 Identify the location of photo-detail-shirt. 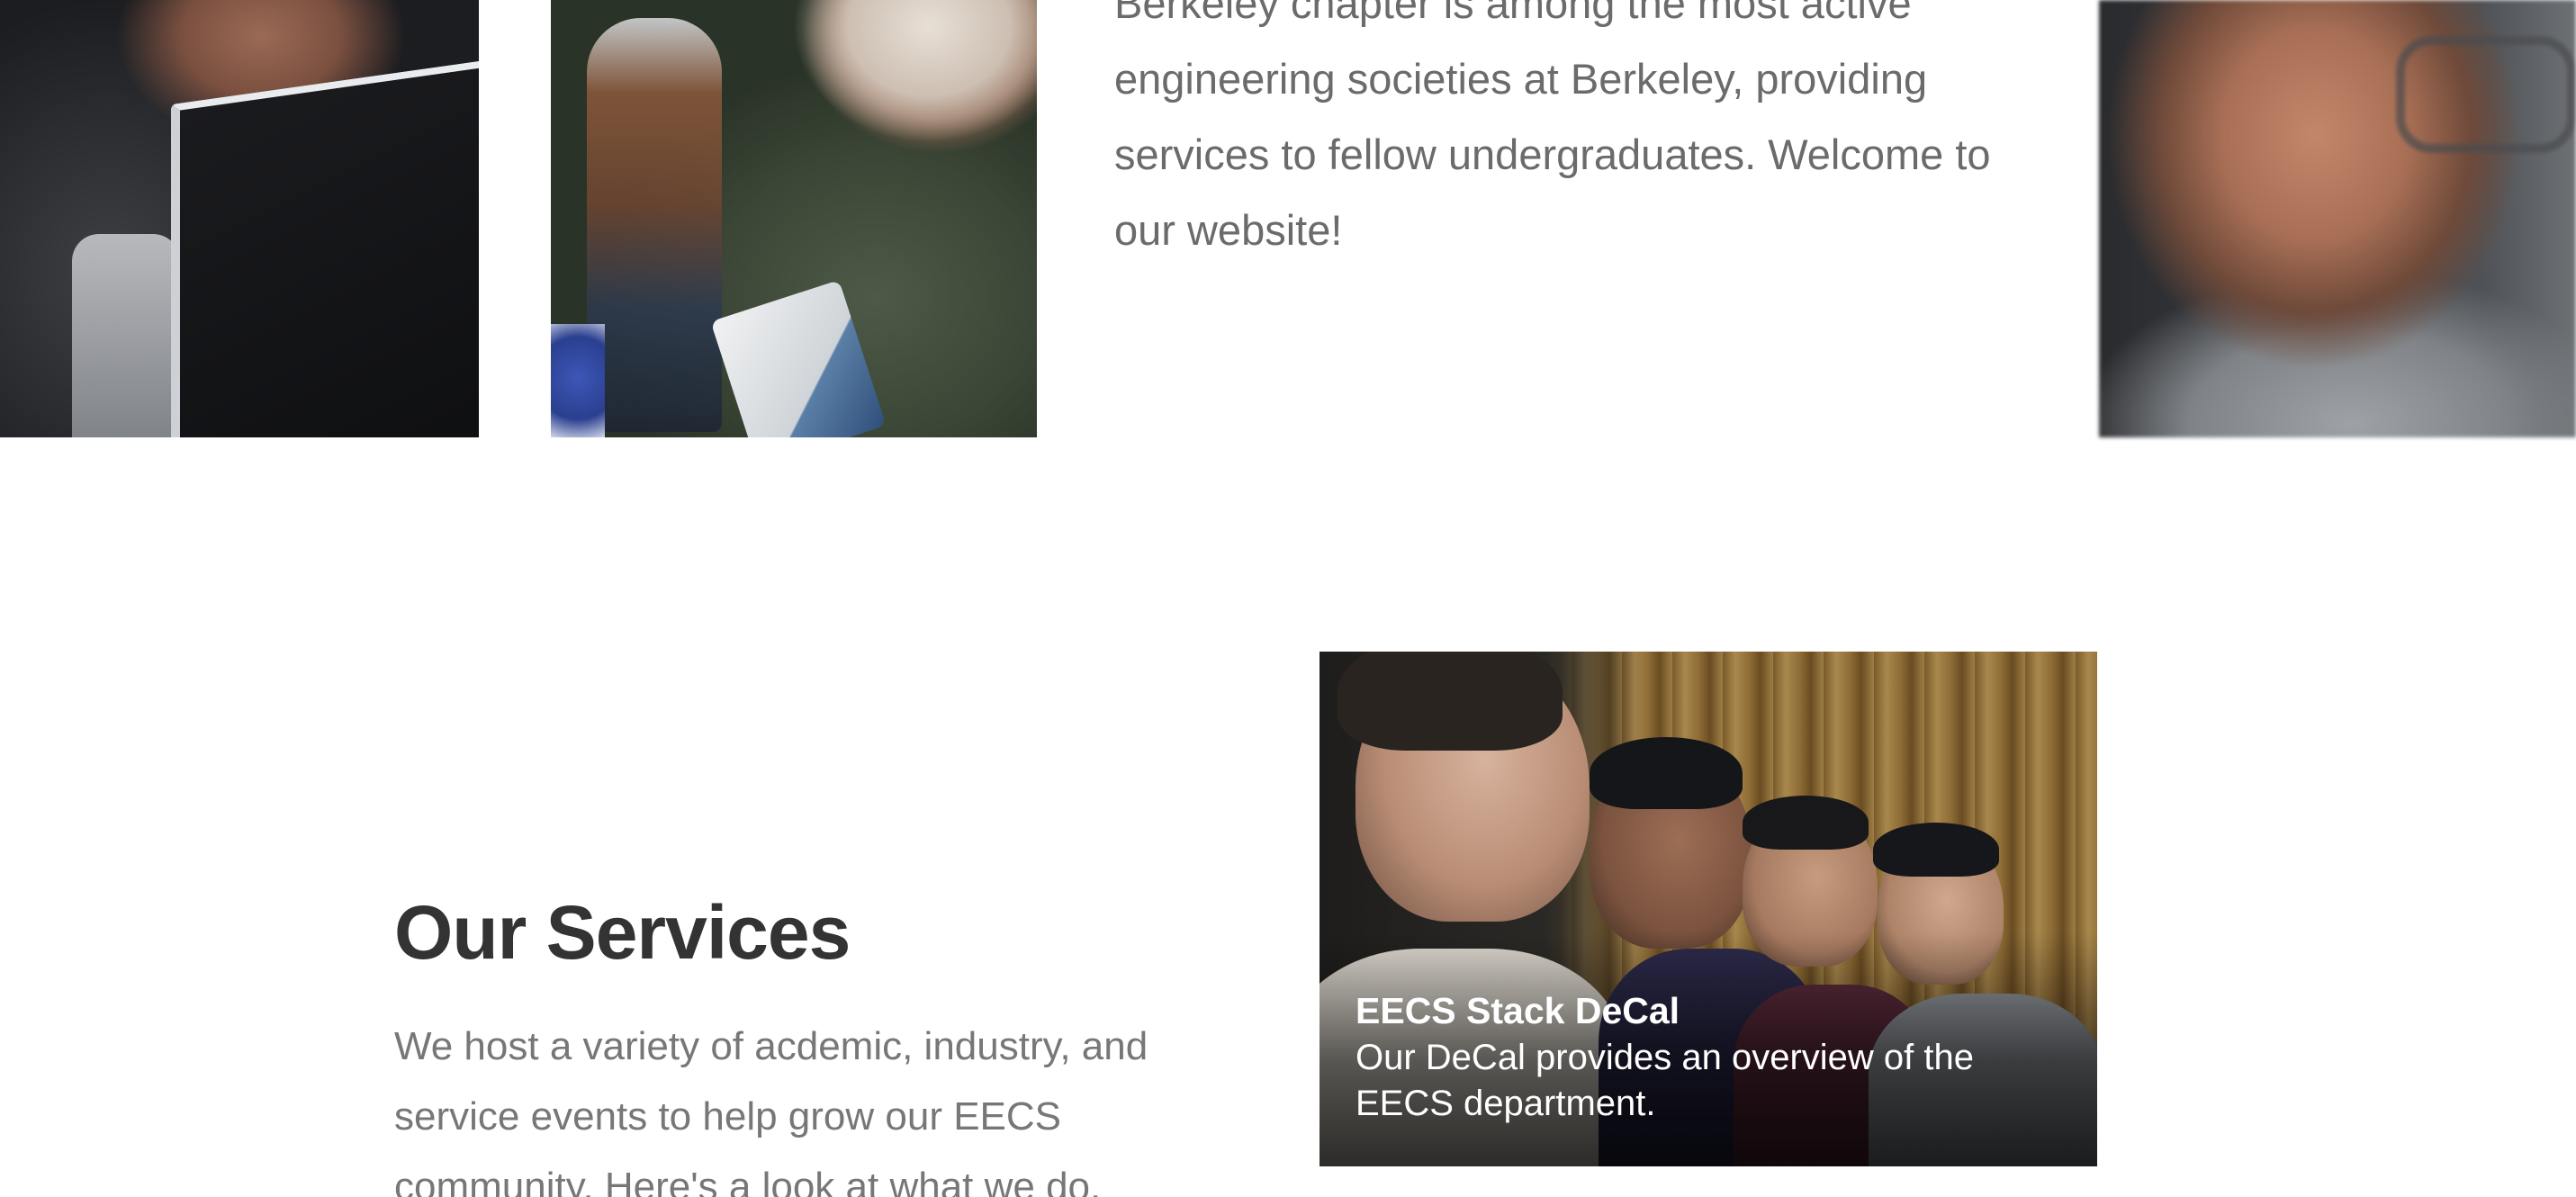
(126, 335).